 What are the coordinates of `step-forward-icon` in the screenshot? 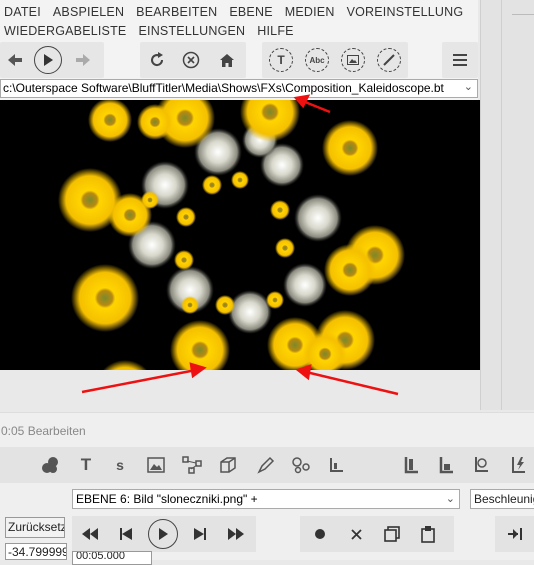 It's located at (200, 534).